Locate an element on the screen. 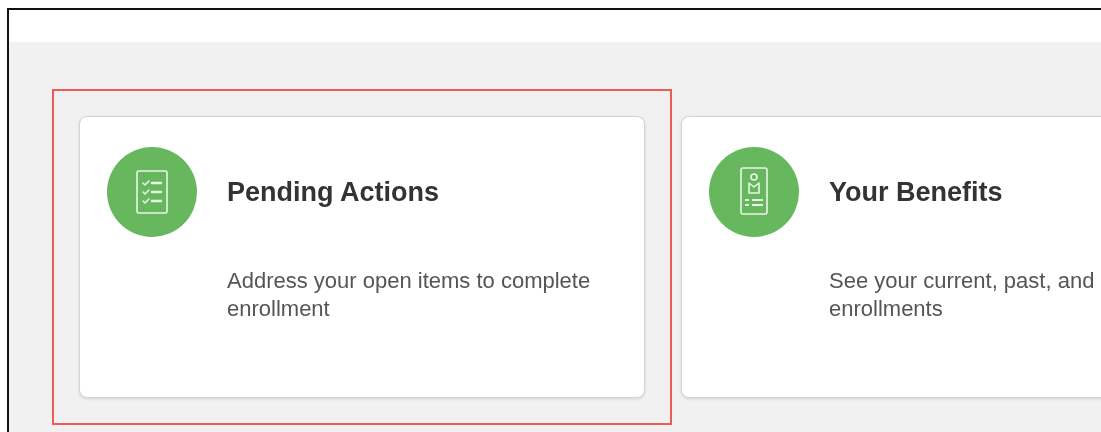  id-badge-icon is located at coordinates (754, 192).